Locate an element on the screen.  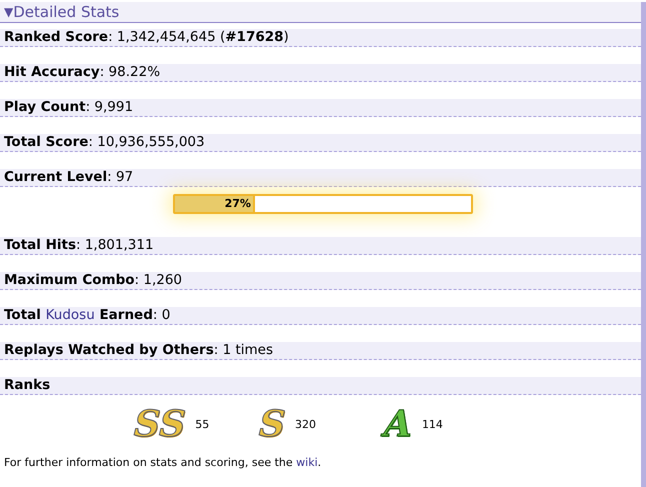
stat-value: : 1,801,311 is located at coordinates (115, 245).